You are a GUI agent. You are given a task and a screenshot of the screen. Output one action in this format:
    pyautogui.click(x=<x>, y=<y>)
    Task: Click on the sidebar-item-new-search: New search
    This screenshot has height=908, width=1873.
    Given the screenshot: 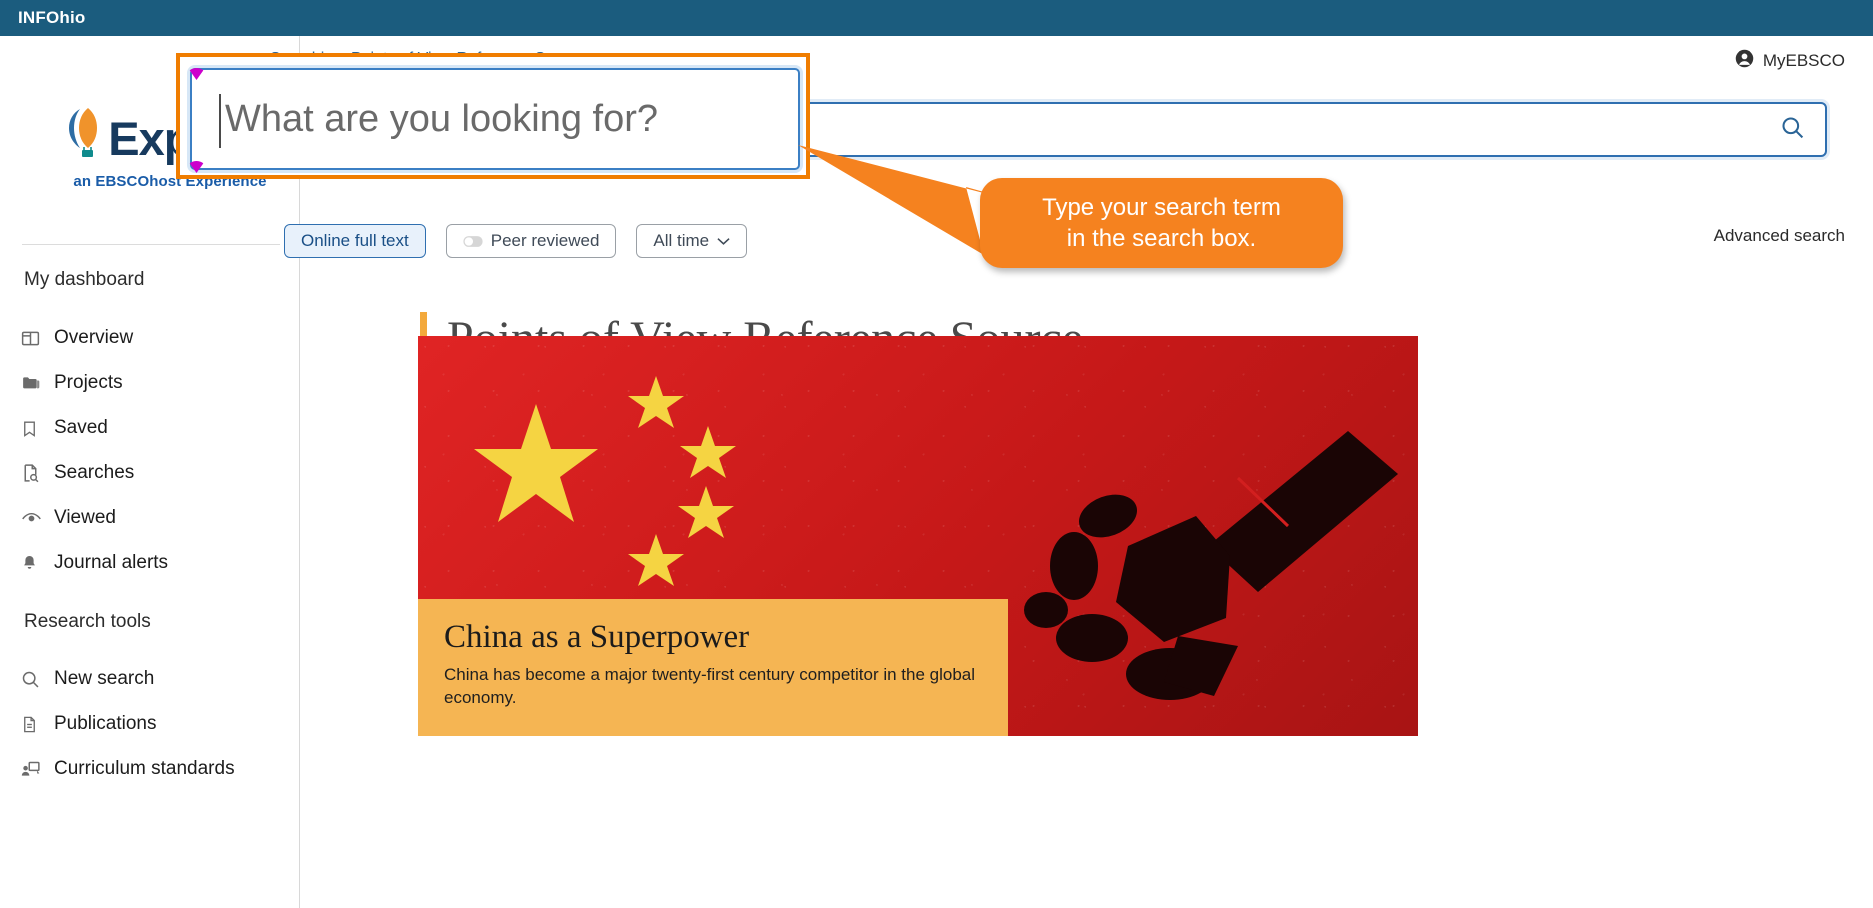 What is the action you would take?
    pyautogui.click(x=152, y=679)
    